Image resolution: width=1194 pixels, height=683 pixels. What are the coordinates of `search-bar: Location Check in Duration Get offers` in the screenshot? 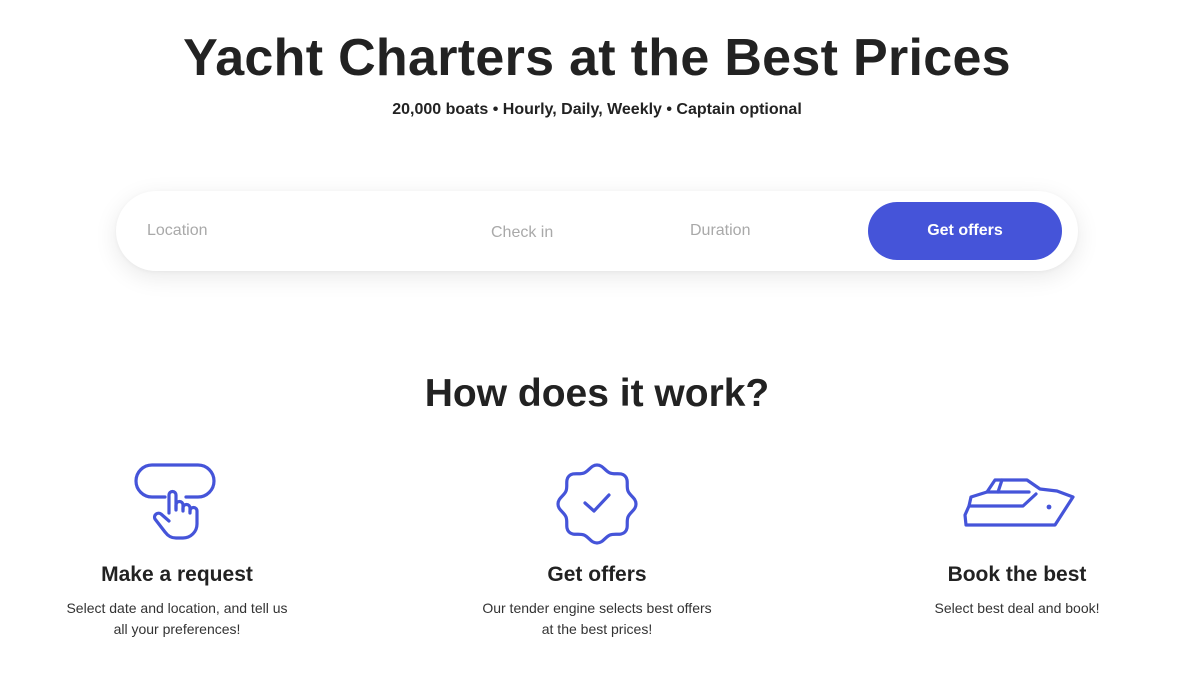 It's located at (597, 231).